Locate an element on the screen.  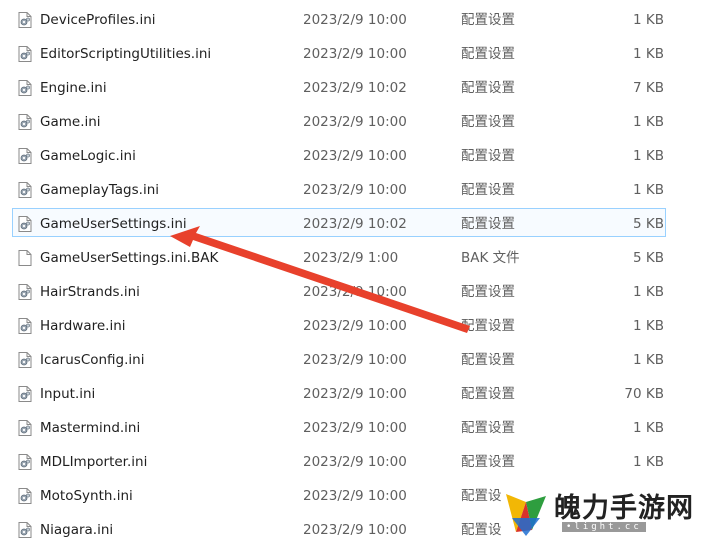
watermark-subtext: •light.cc is located at coordinates (604, 527).